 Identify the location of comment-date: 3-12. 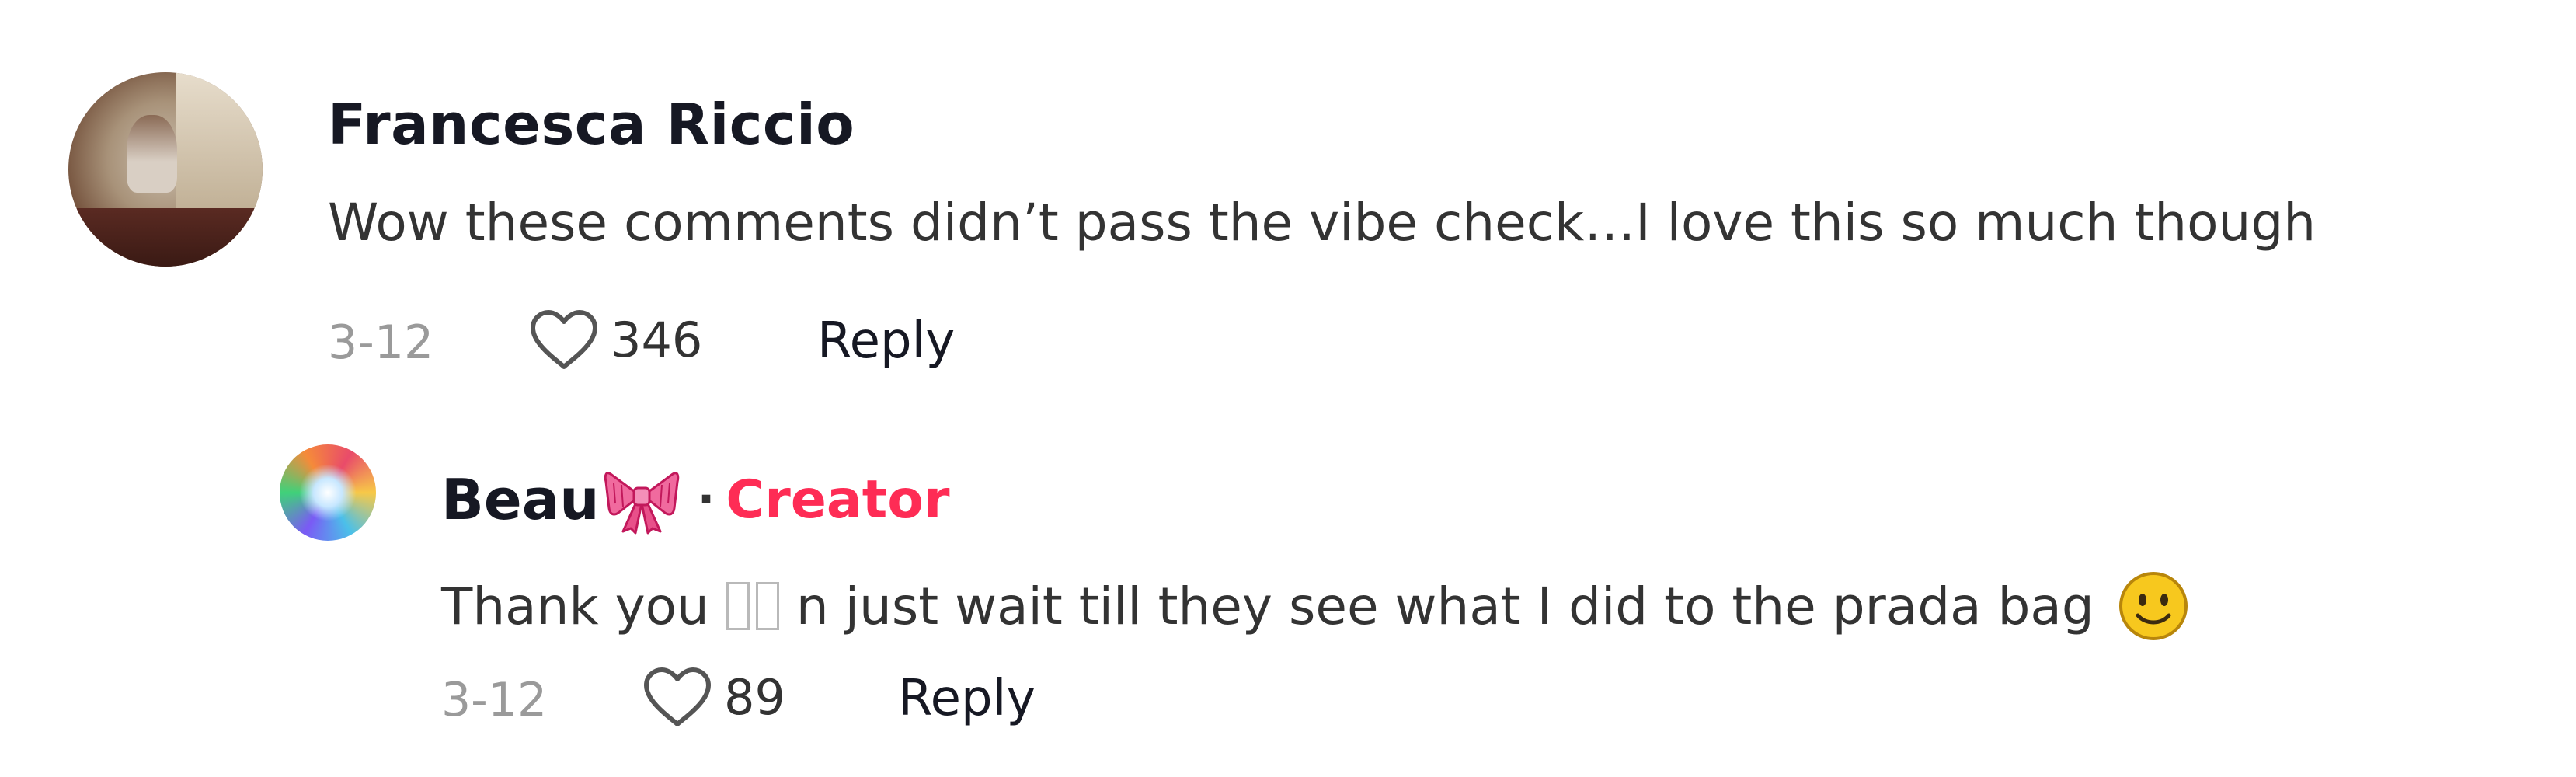
(381, 342).